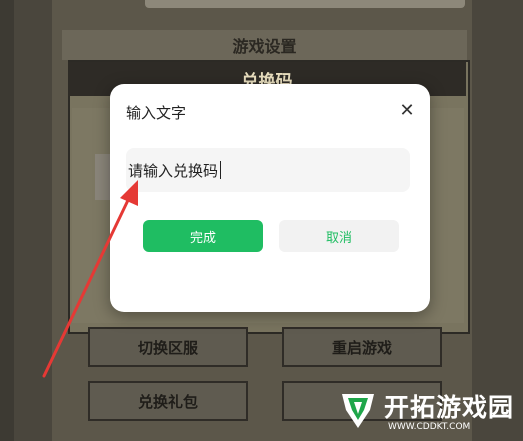 This screenshot has width=523, height=441. I want to click on watermark-url: WWW.CDDKT.COM, so click(429, 427).